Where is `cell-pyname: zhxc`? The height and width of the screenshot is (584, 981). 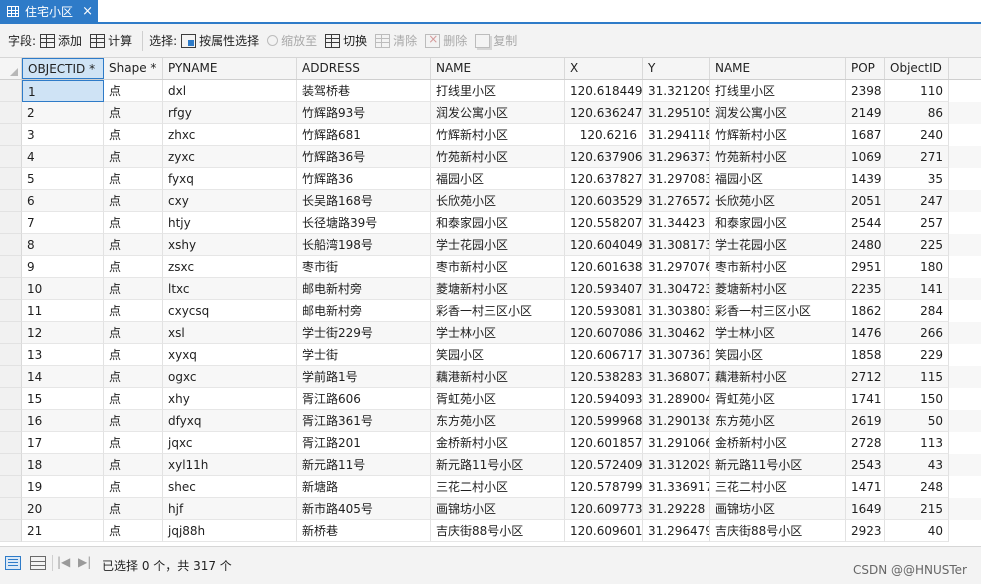 cell-pyname: zhxc is located at coordinates (230, 135).